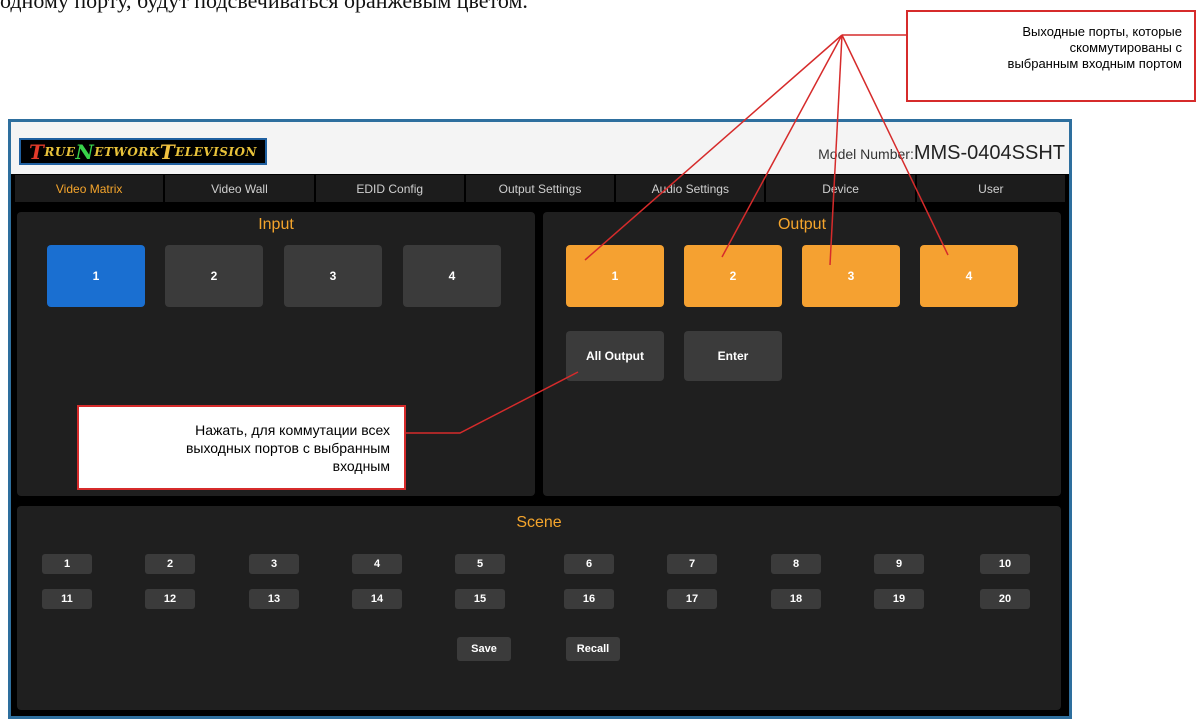 This screenshot has height=722, width=1202. I want to click on scene-button-9: 9, so click(899, 564).